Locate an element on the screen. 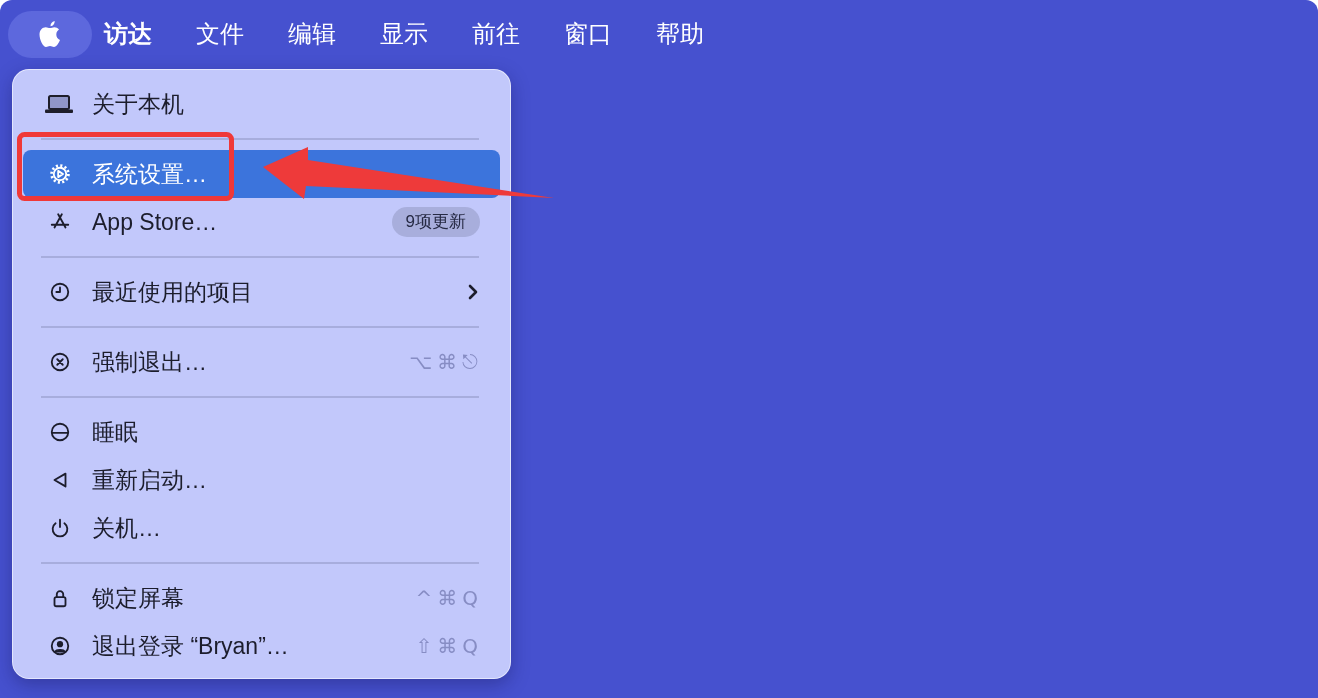 Image resolution: width=1318 pixels, height=698 pixels. menu-bar-item: 文件 is located at coordinates (220, 34).